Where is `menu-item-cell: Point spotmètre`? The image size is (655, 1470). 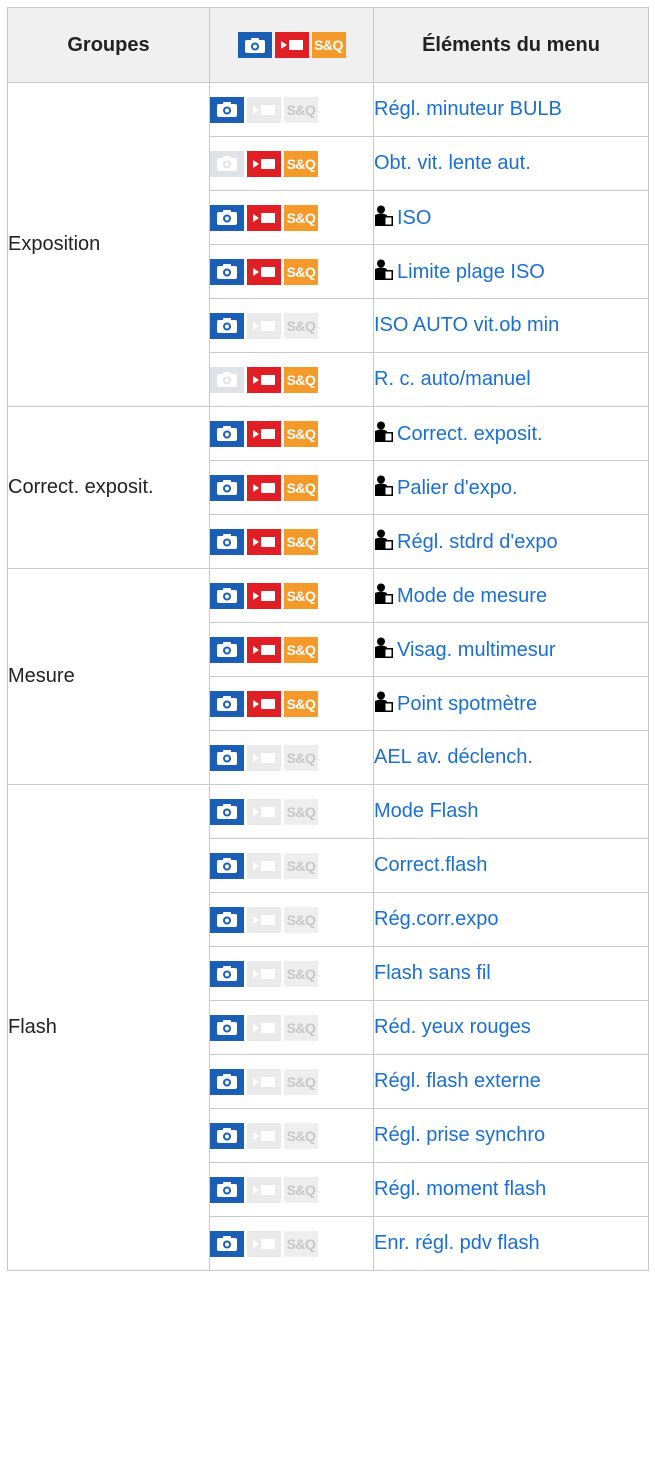
menu-item-cell: Point spotmètre is located at coordinates (511, 703).